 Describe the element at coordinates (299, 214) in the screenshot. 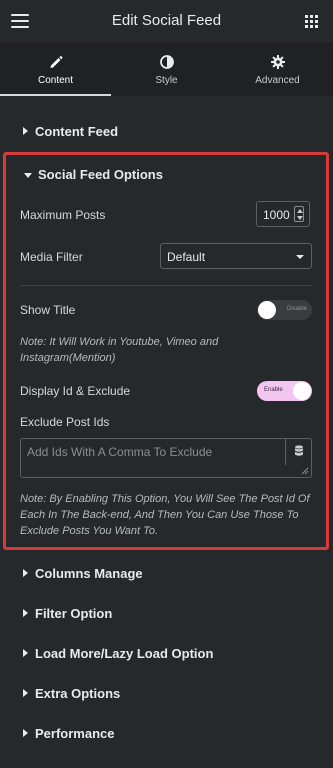

I see `spinner-icon` at that location.